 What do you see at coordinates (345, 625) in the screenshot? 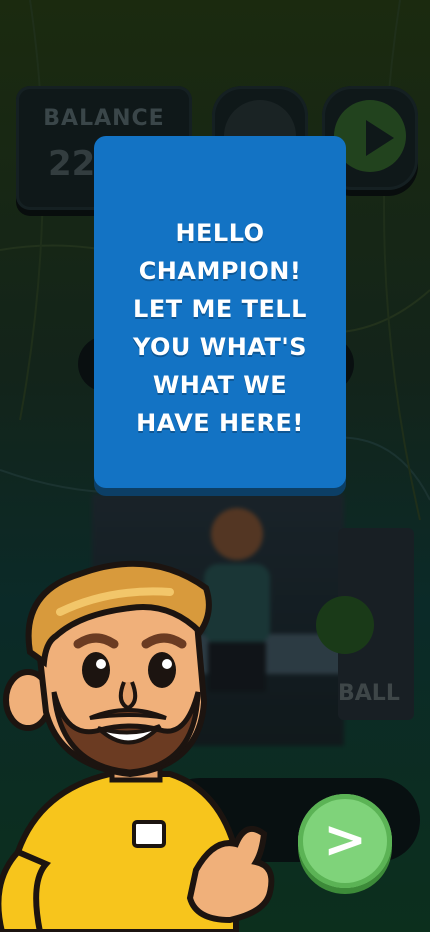
I see `card-arrow-icon` at bounding box center [345, 625].